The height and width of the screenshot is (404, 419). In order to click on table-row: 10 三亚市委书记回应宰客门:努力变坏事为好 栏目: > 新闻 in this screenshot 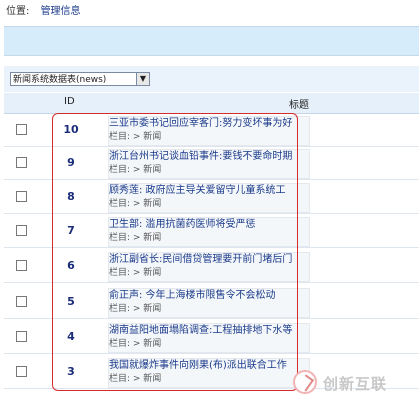, I will do `click(211, 130)`.